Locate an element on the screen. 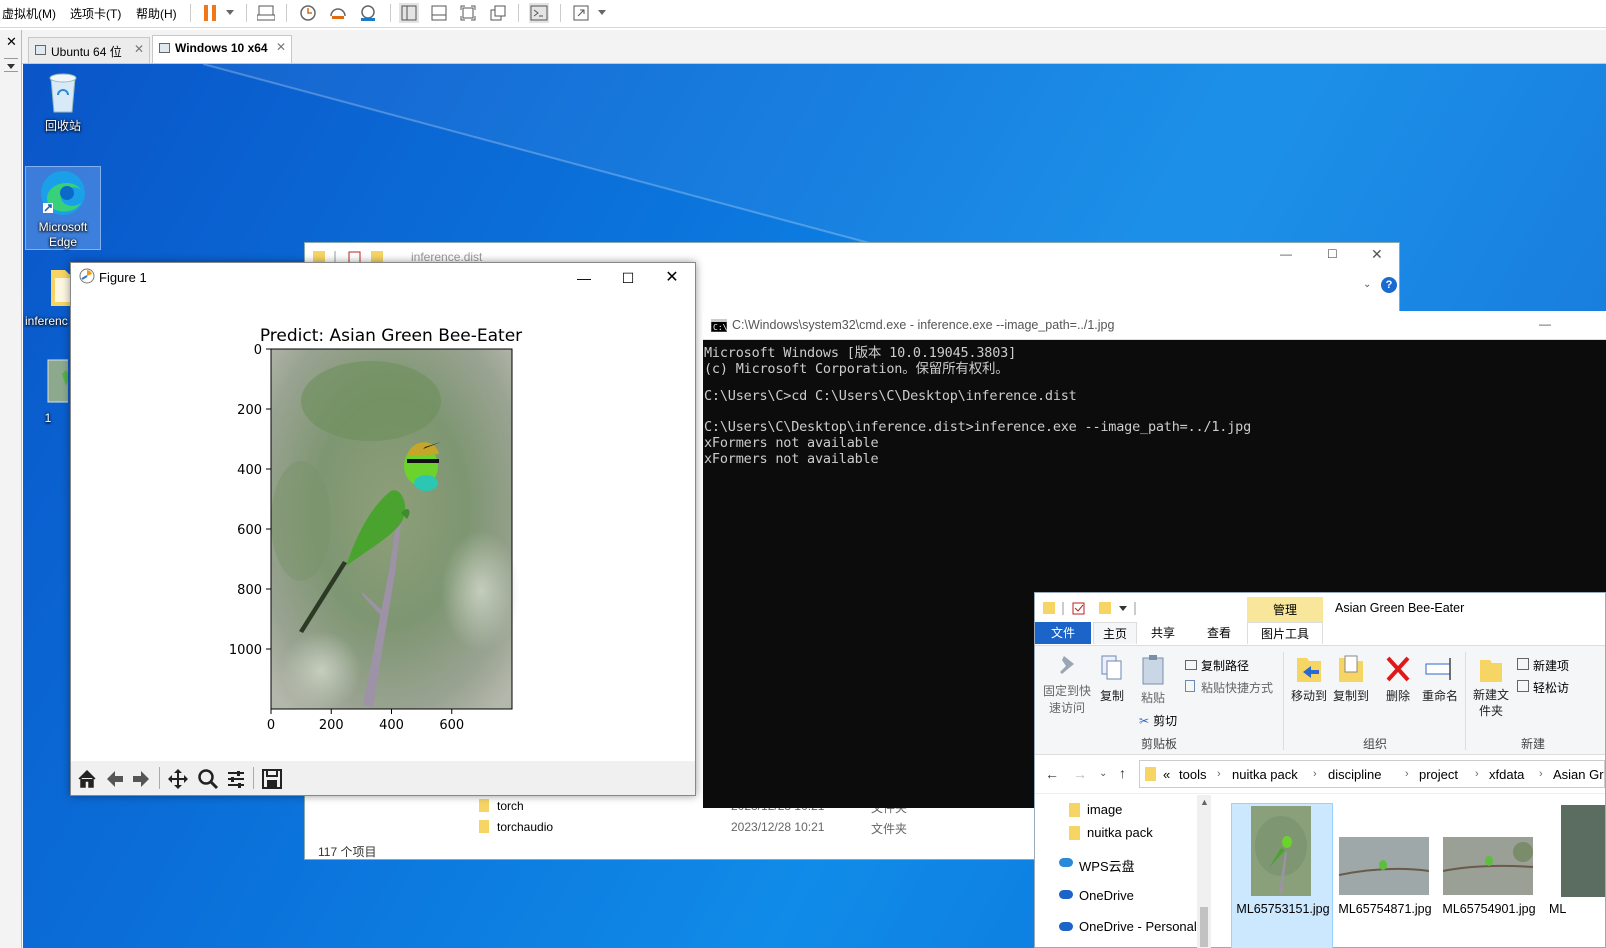  desktop-icon-recycle-bin: 回收站 is located at coordinates (63, 102).